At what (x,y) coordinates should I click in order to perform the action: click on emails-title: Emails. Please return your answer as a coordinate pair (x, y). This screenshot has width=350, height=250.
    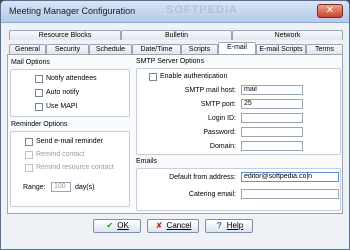
    Looking at the image, I should click on (147, 161).